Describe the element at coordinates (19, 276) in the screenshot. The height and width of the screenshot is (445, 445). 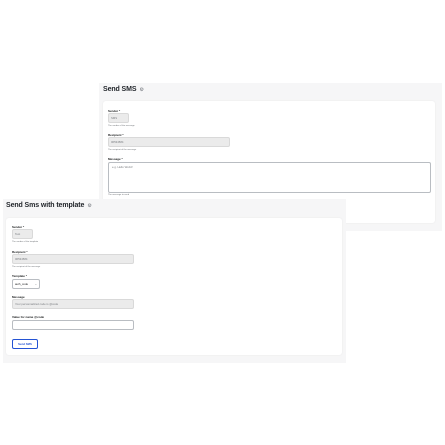
I see `template-select-label: Template *` at that location.